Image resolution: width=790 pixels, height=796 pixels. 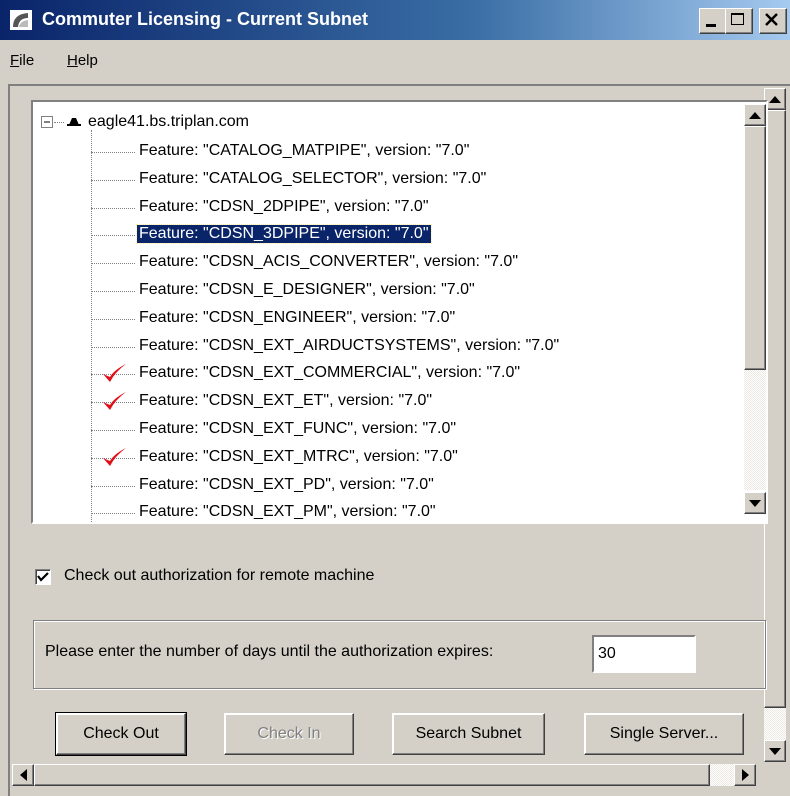 I want to click on remote-checkout-checkbox, so click(x=43, y=577).